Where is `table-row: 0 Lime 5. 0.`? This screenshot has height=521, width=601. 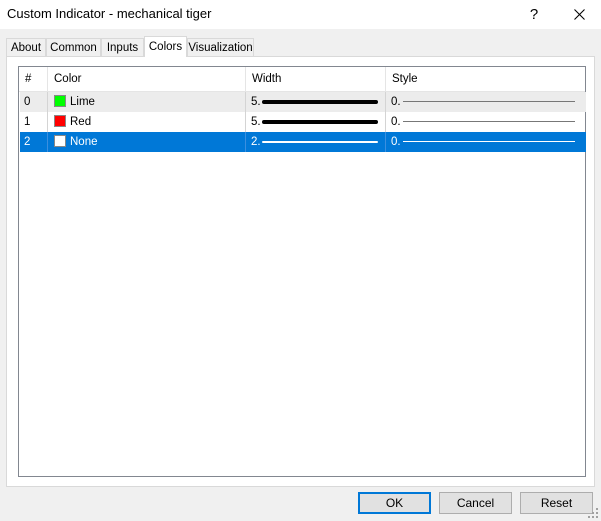
table-row: 0 Lime 5. 0. is located at coordinates (303, 102).